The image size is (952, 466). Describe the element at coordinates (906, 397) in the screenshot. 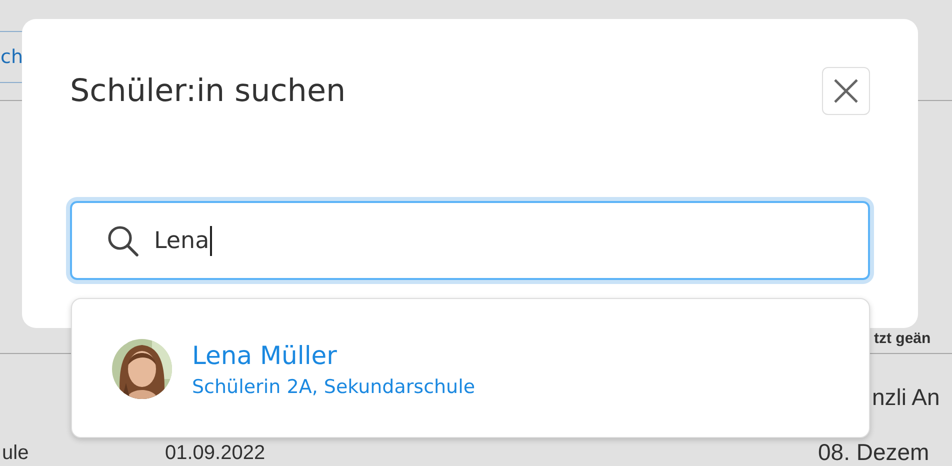

I see `table-cell: nzli An` at that location.